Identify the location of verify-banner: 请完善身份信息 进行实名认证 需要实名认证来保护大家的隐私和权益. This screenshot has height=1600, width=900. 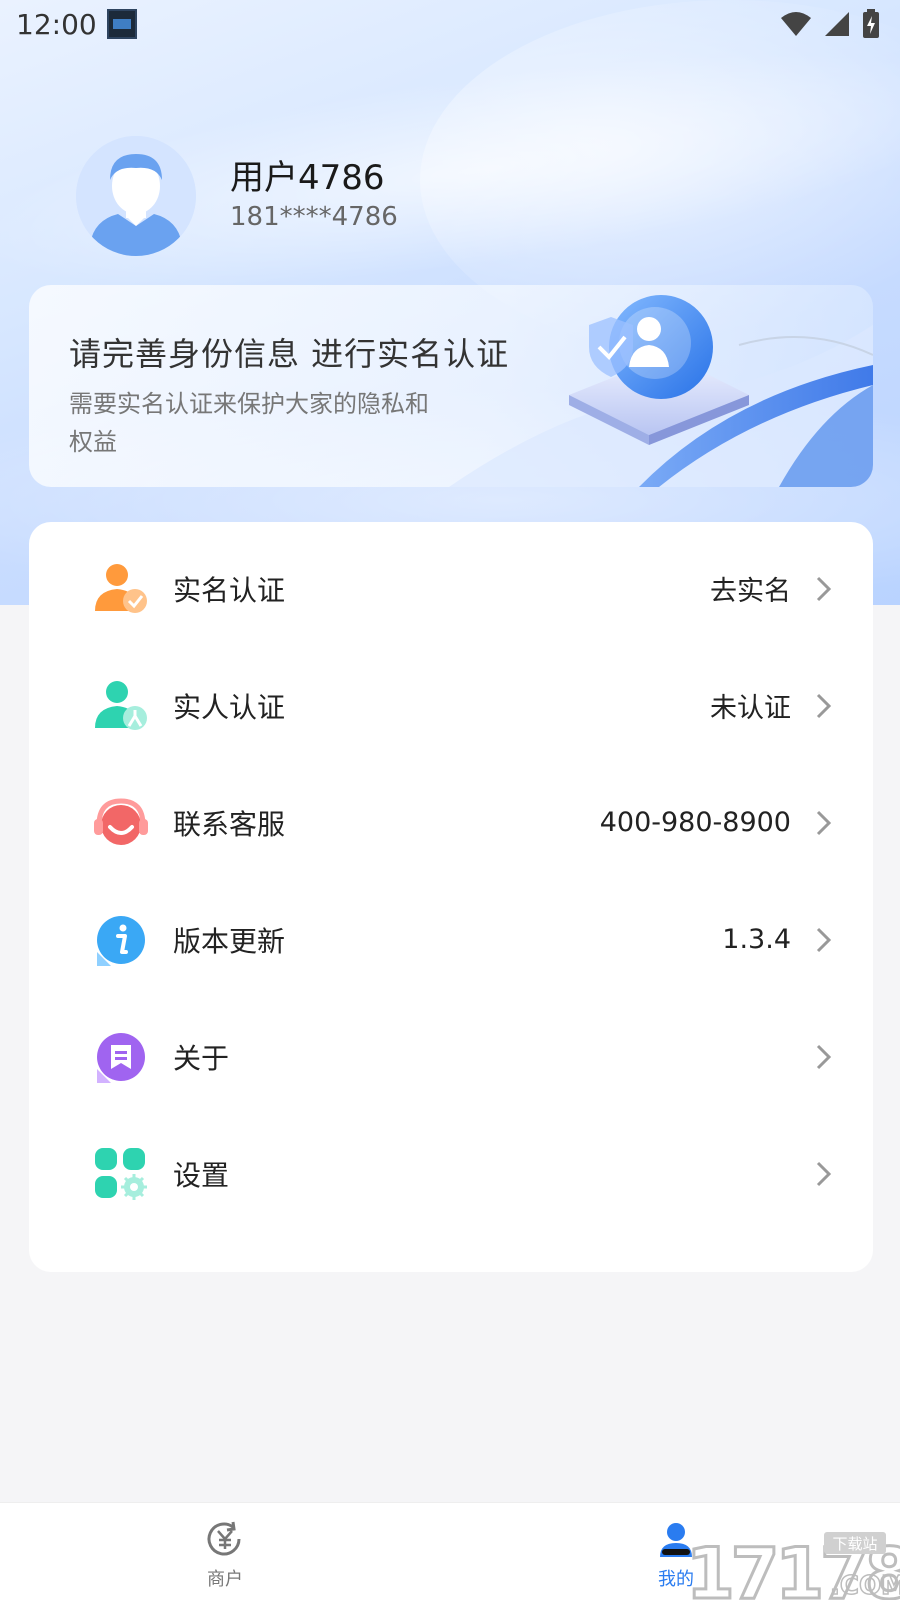
(451, 386).